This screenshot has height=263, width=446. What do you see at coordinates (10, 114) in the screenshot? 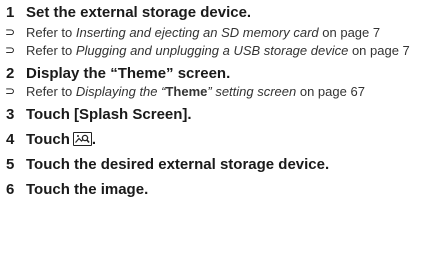
I see `step-number: 3` at bounding box center [10, 114].